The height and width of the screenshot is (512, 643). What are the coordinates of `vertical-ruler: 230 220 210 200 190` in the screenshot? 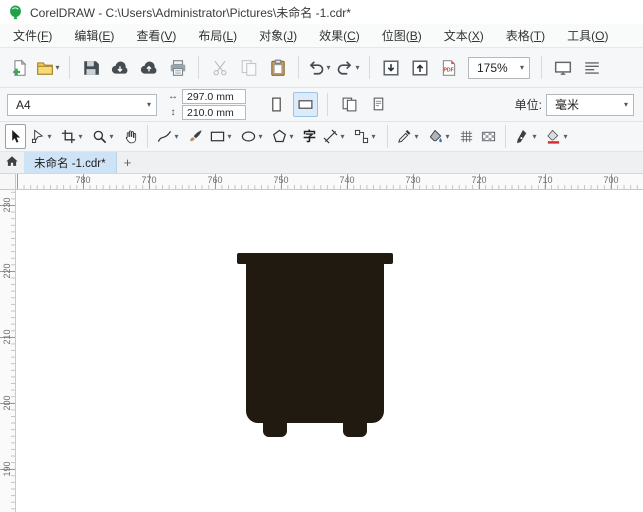 It's located at (8, 351).